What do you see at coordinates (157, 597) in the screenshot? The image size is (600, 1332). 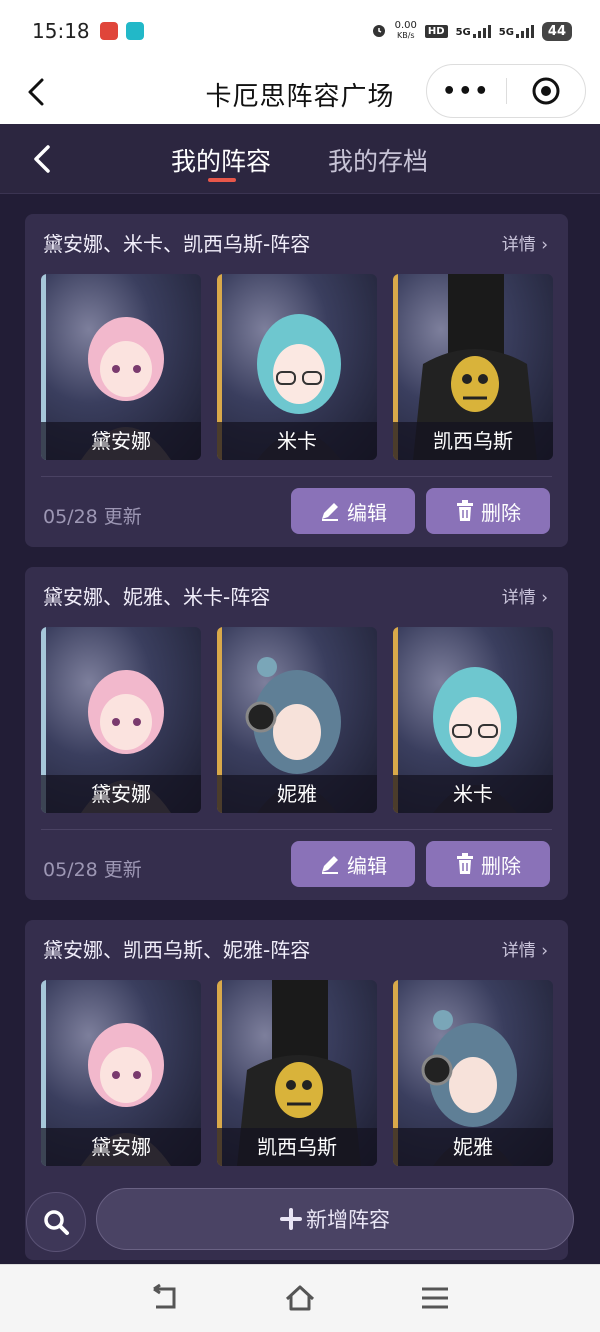 I see `lineup-title: 黛安娜、妮雅、米卡-阵容` at bounding box center [157, 597].